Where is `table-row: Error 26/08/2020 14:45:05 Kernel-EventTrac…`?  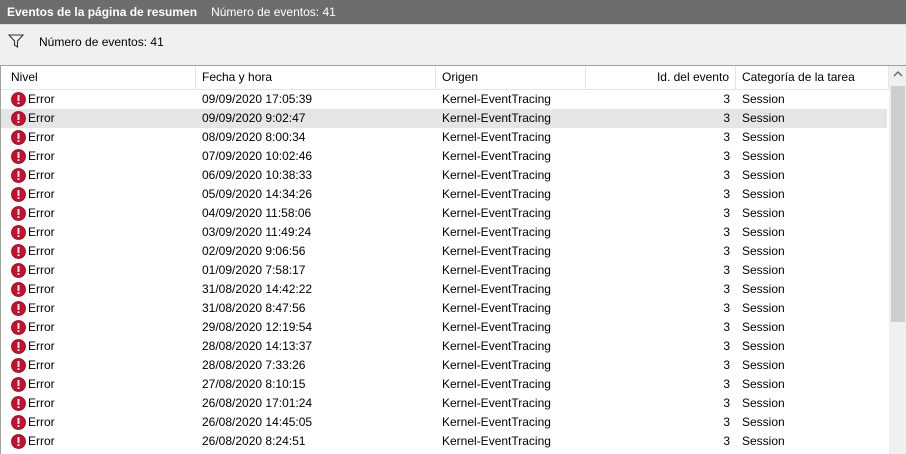 table-row: Error 26/08/2020 14:45:05 Kernel-EventTrac… is located at coordinates (444, 422).